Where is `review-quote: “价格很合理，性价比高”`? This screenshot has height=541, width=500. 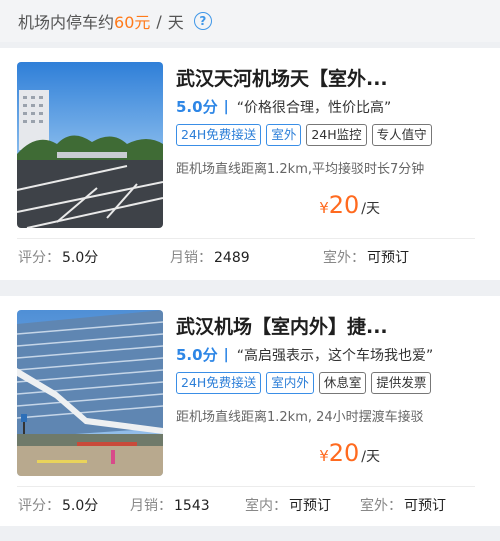 review-quote: “价格很合理，性价比高” is located at coordinates (314, 107).